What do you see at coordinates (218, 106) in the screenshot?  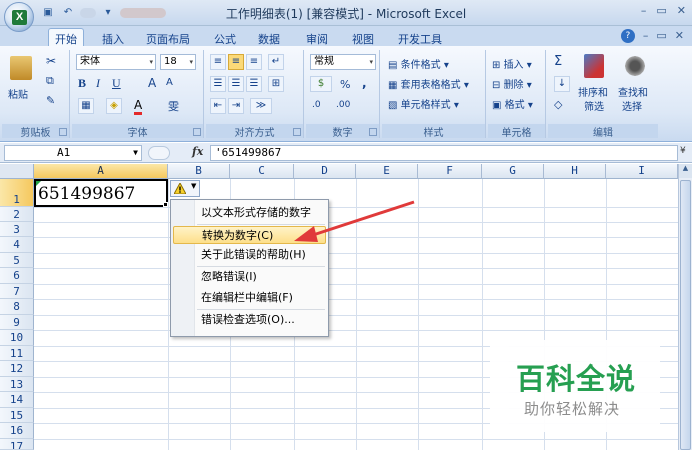 I see `decrease-indent-icon: ⇤` at bounding box center [218, 106].